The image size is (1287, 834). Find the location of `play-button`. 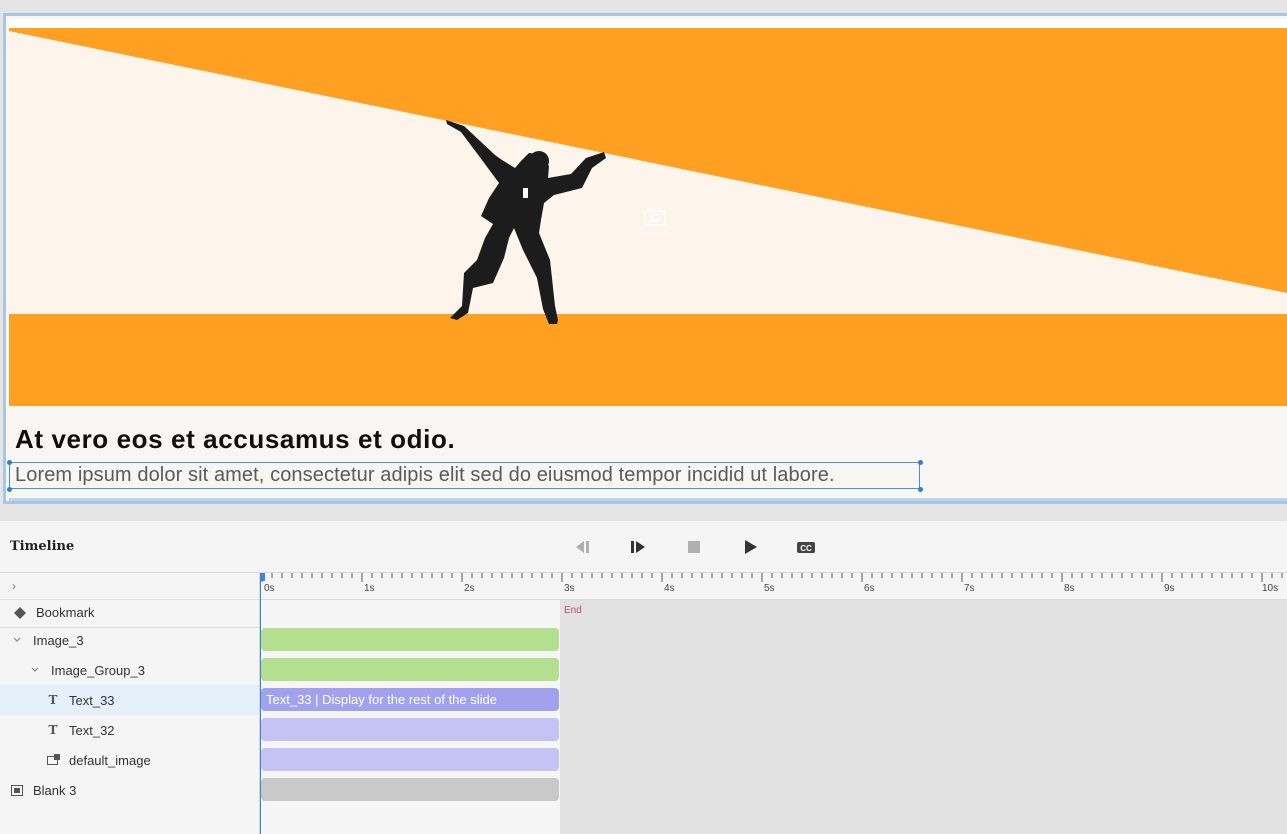

play-button is located at coordinates (750, 547).